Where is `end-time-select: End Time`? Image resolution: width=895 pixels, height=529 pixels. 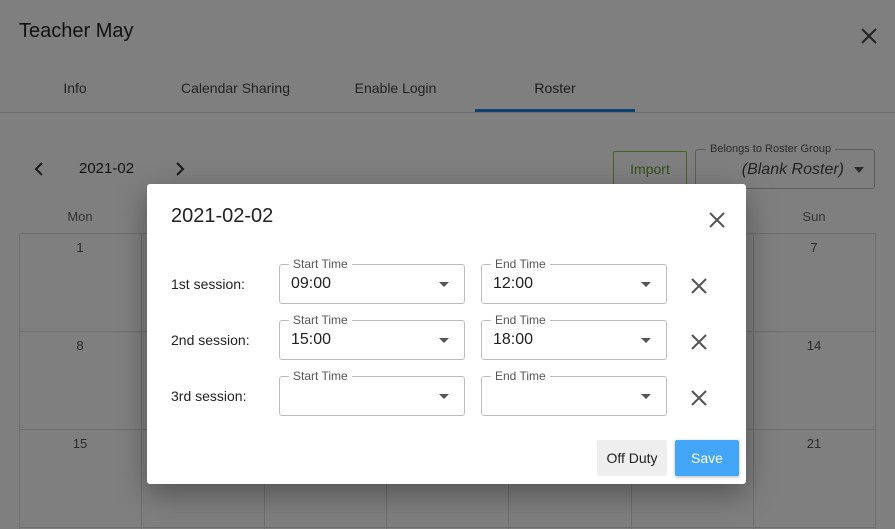 end-time-select: End Time is located at coordinates (574, 392).